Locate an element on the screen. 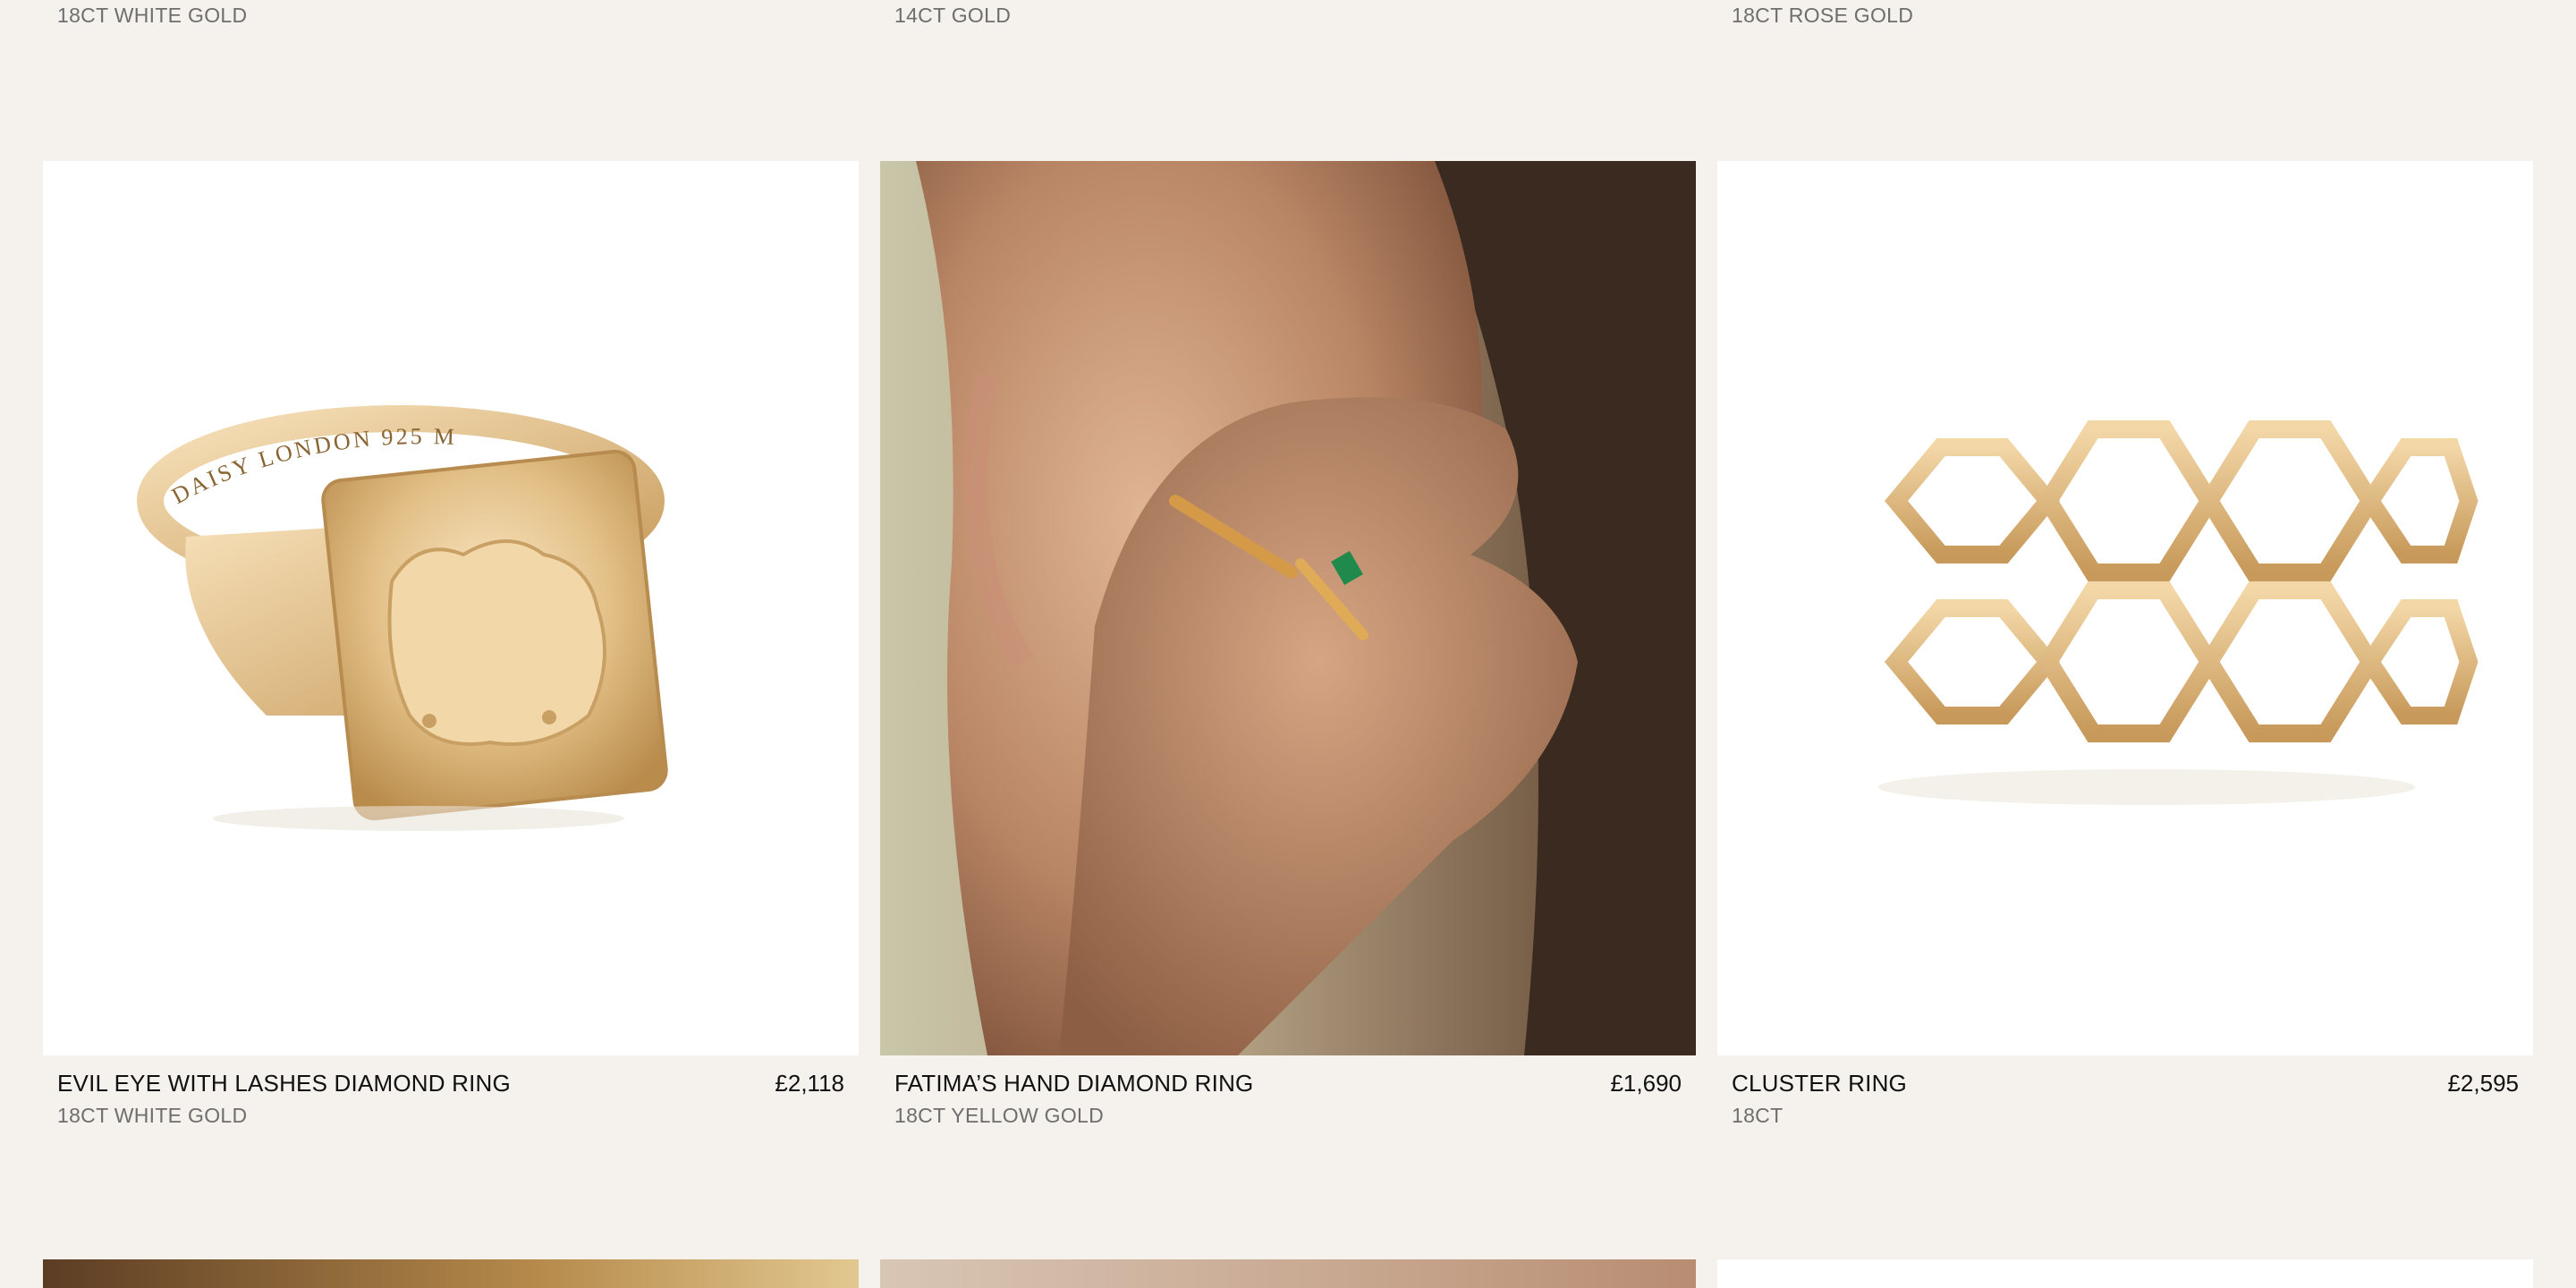 This screenshot has height=1288, width=2576. previous-product-material: 18CT WHITE GOLD is located at coordinates (152, 15).